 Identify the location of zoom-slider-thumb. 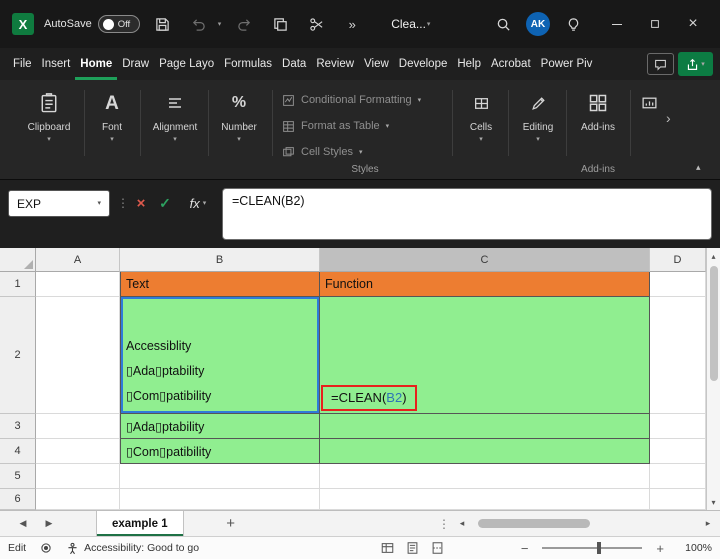
(599, 548).